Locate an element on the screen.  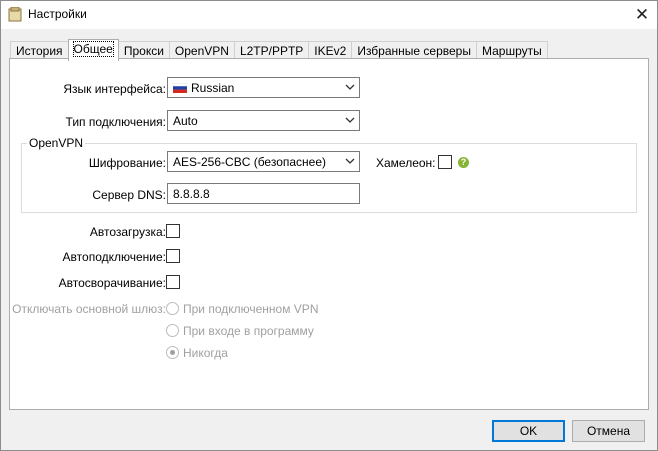
dns-input: 8.8.8.8 is located at coordinates (263, 193).